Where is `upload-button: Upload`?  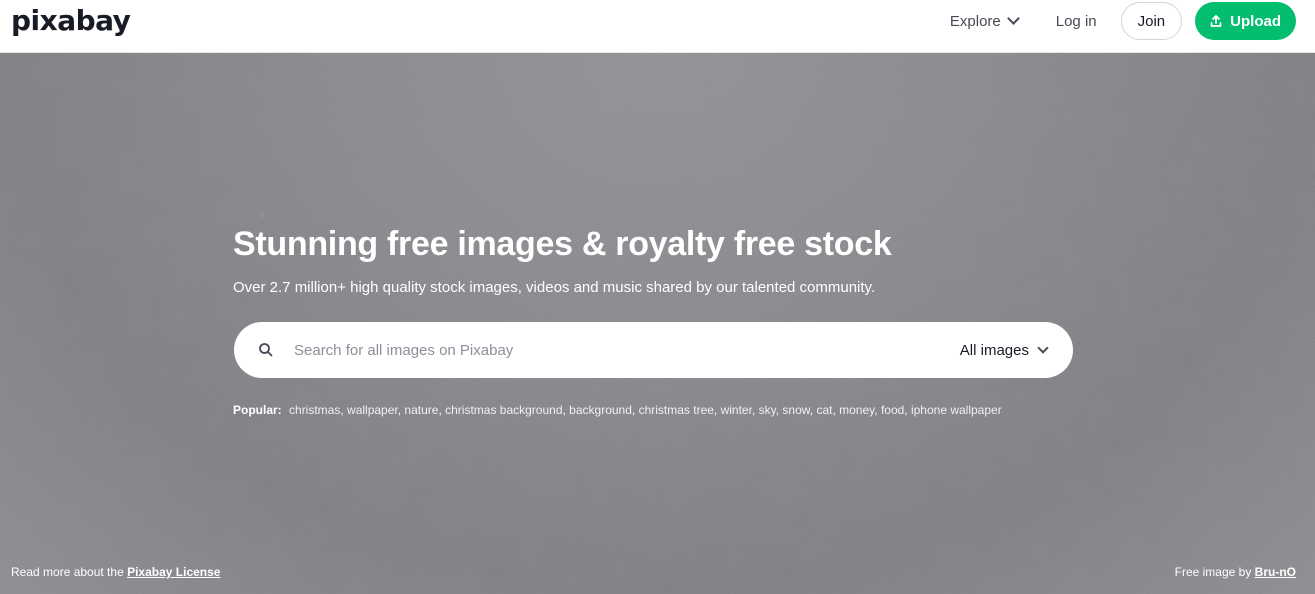 upload-button: Upload is located at coordinates (1245, 21).